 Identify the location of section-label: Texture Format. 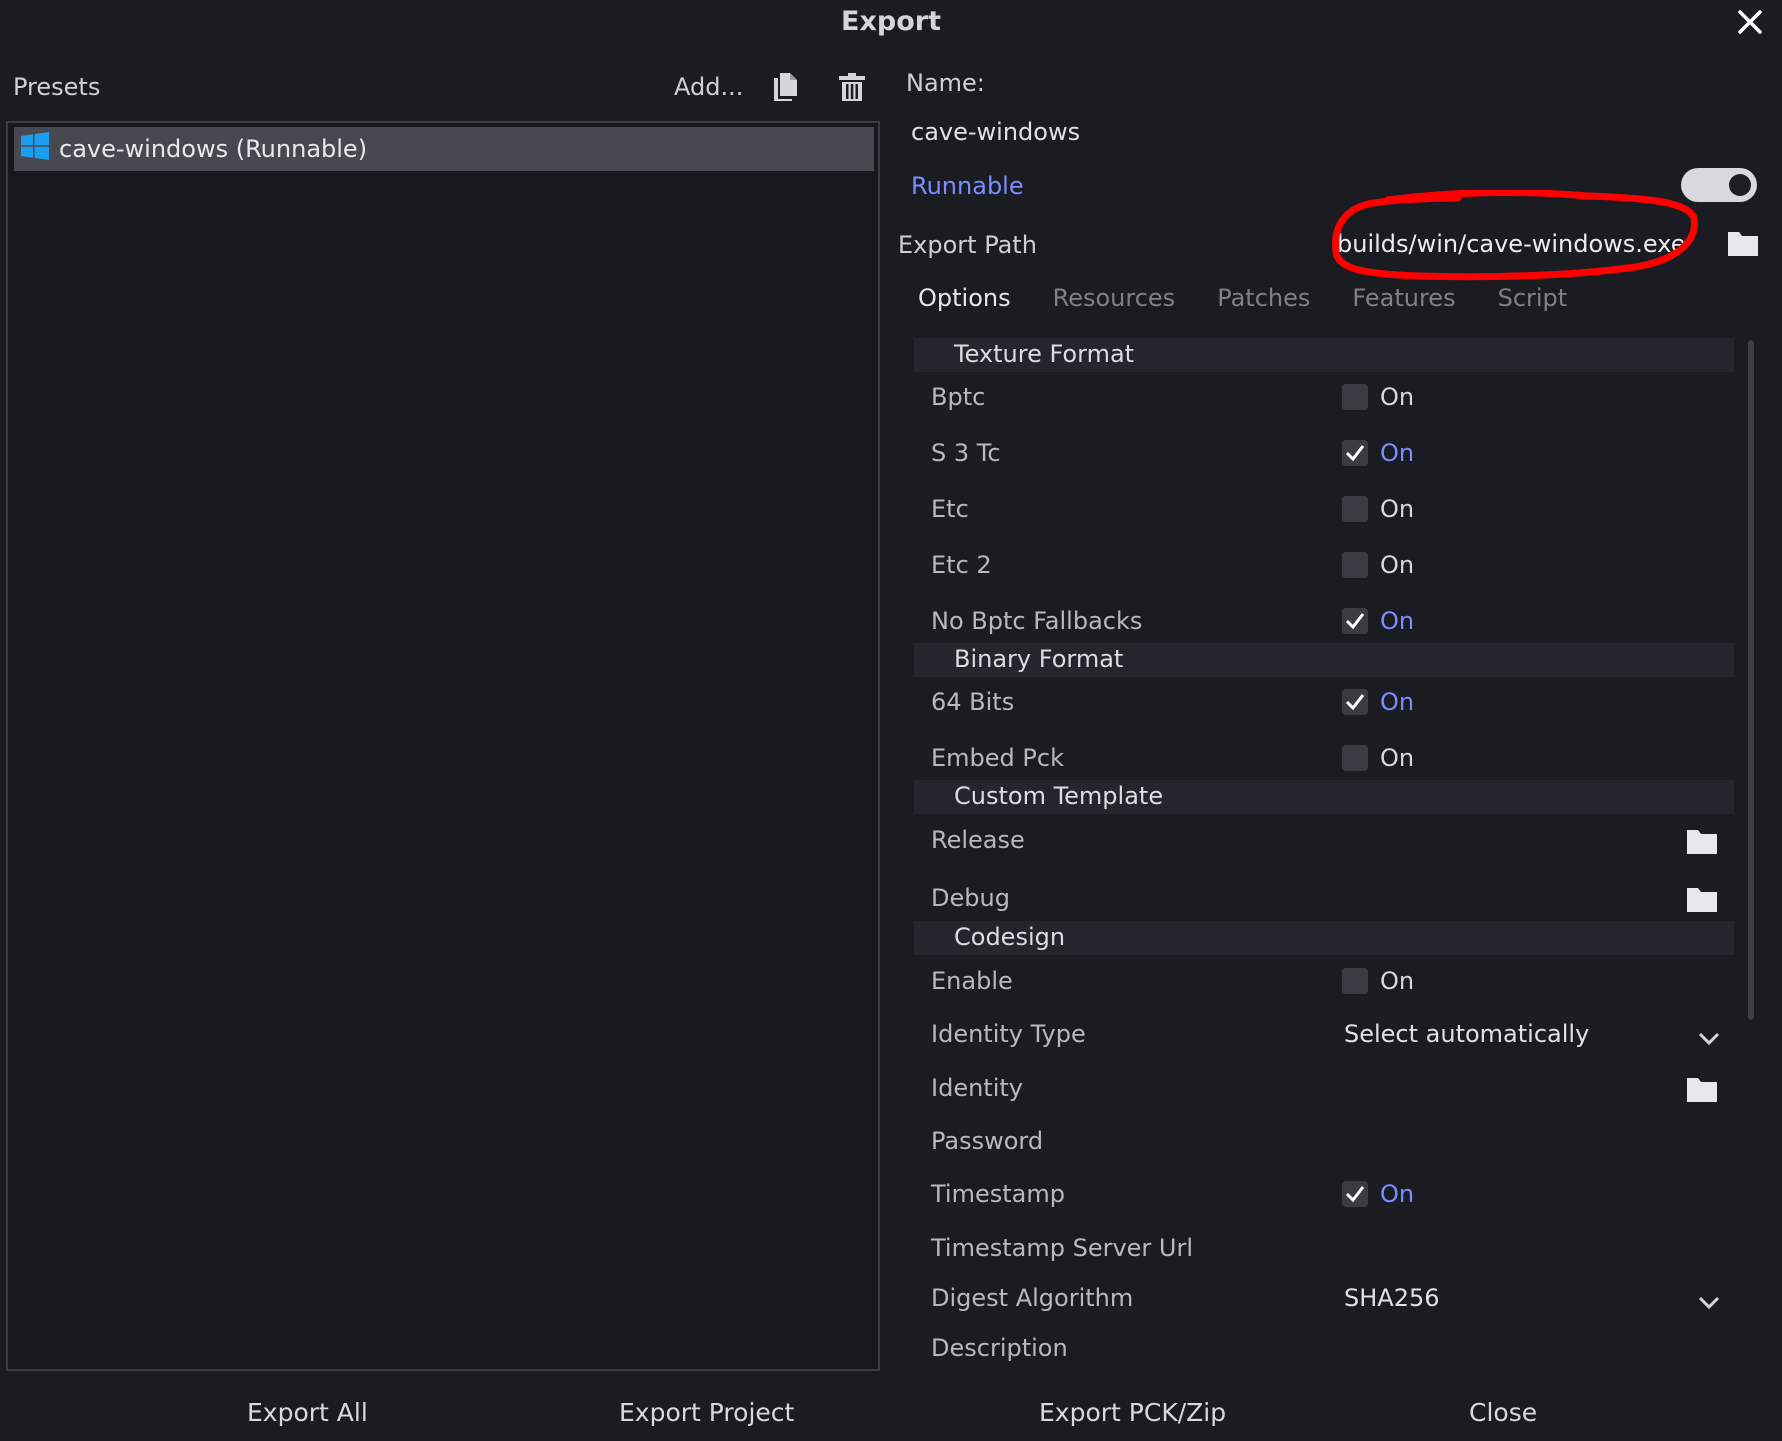
(1044, 354).